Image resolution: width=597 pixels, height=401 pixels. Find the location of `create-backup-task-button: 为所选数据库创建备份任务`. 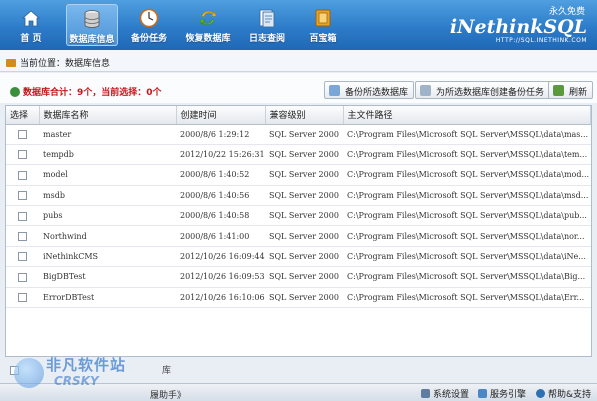

create-backup-task-button: 为所选数据库创建备份任务 is located at coordinates (483, 90).